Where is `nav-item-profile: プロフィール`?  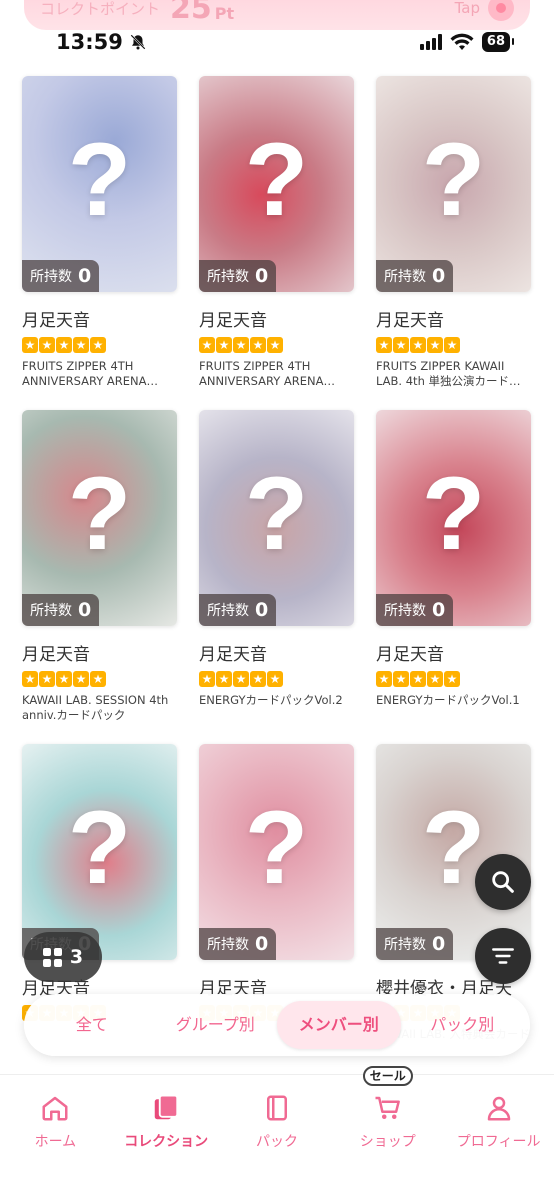
nav-item-profile: プロフィール is located at coordinates (498, 1137).